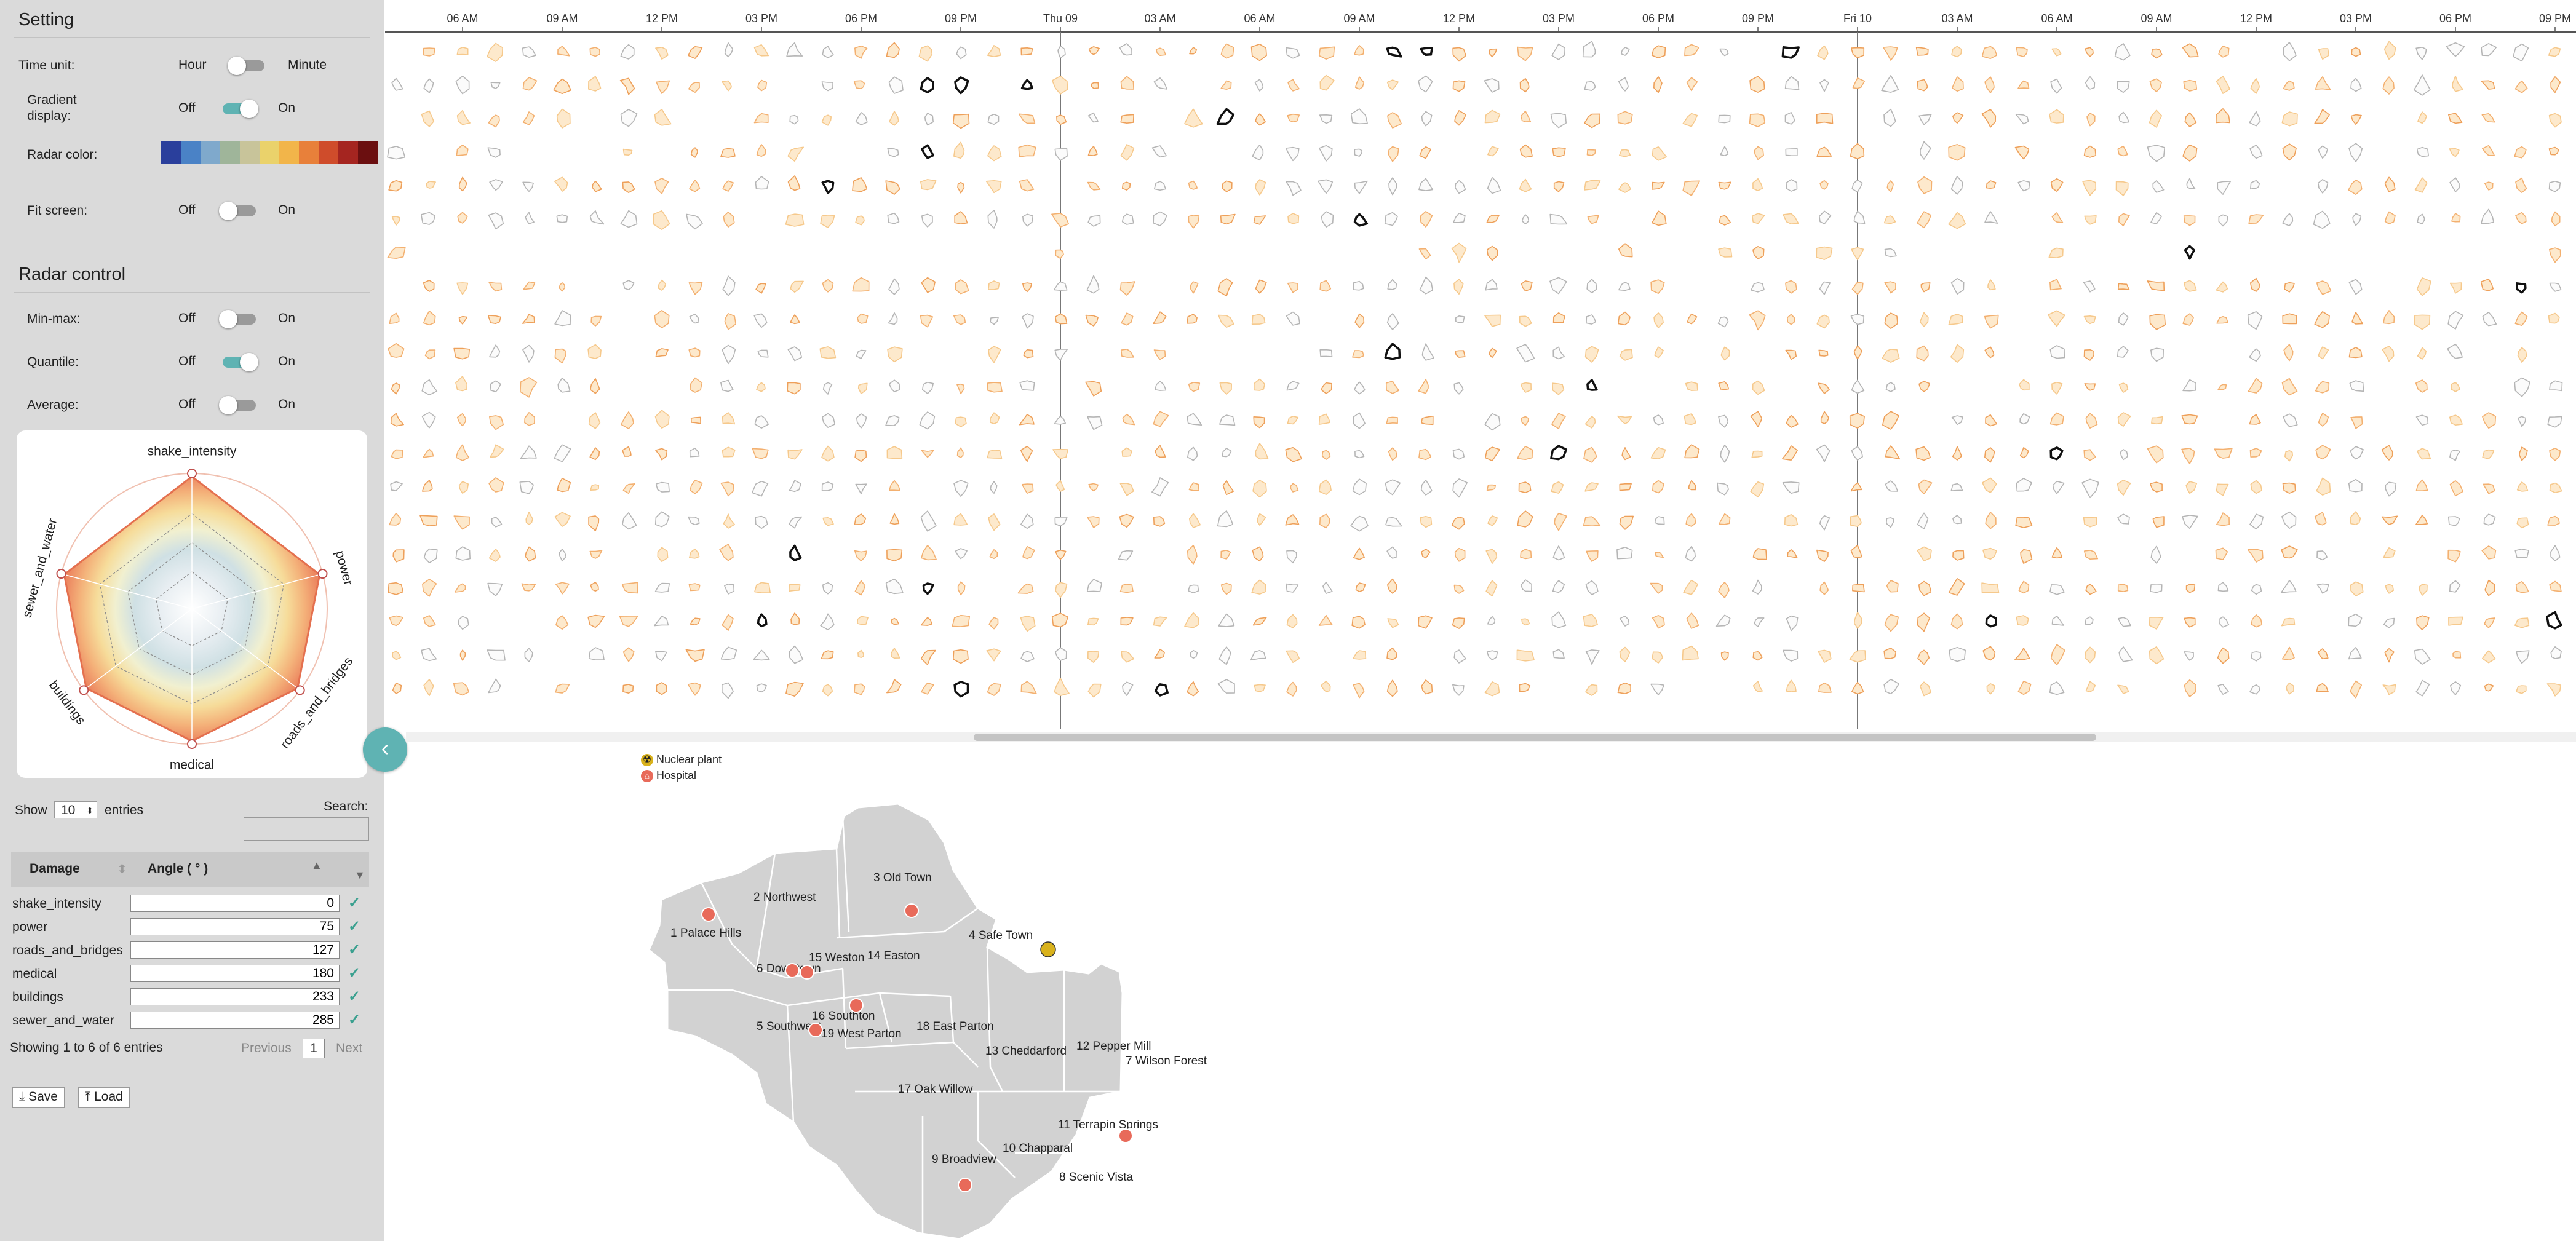 This screenshot has height=1244, width=2576. Describe the element at coordinates (1096, 1177) in the screenshot. I see `map-region-label: 8 Scenic Vista` at that location.